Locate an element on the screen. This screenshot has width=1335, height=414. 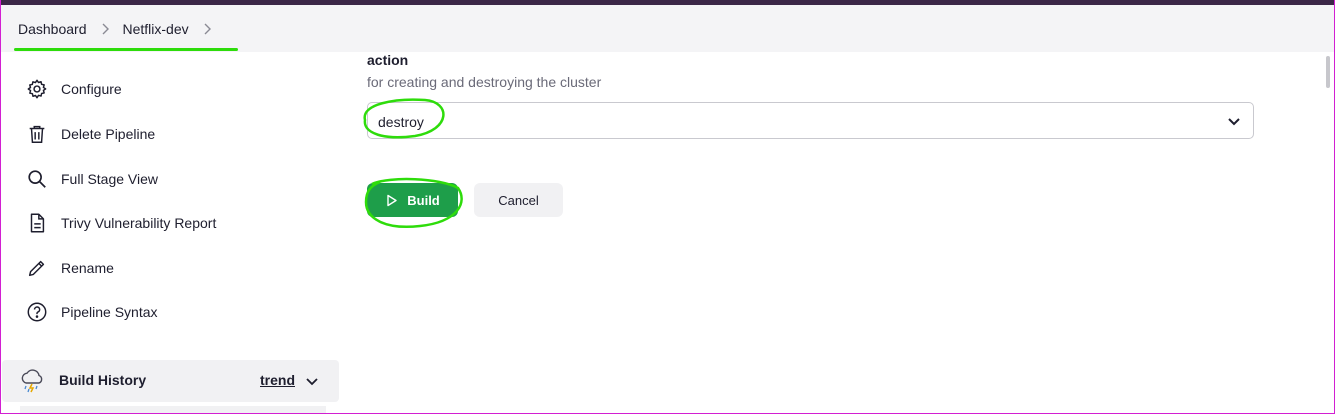
sidebar-item-label: Configure is located at coordinates (91, 89).